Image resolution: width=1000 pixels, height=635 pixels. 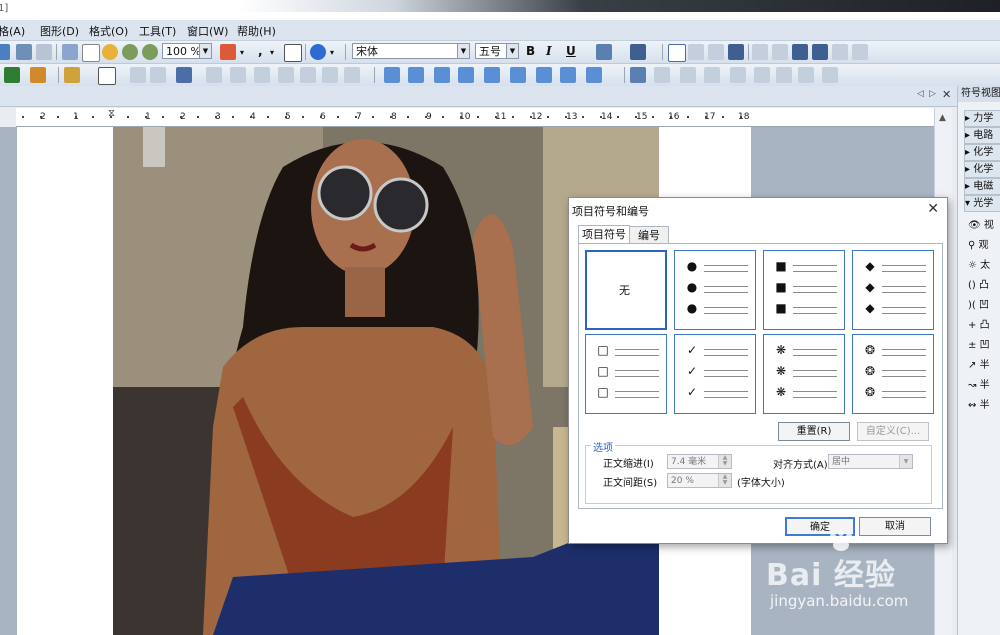 I want to click on italic-button: I, so click(x=549, y=51).